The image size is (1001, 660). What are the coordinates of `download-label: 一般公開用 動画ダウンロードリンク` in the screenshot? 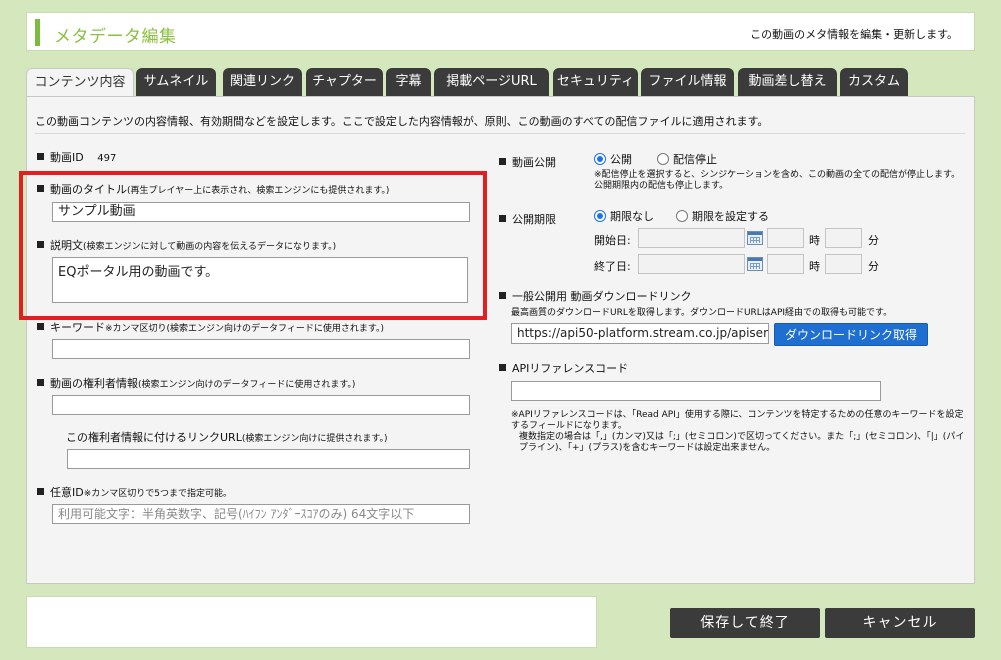 It's located at (602, 296).